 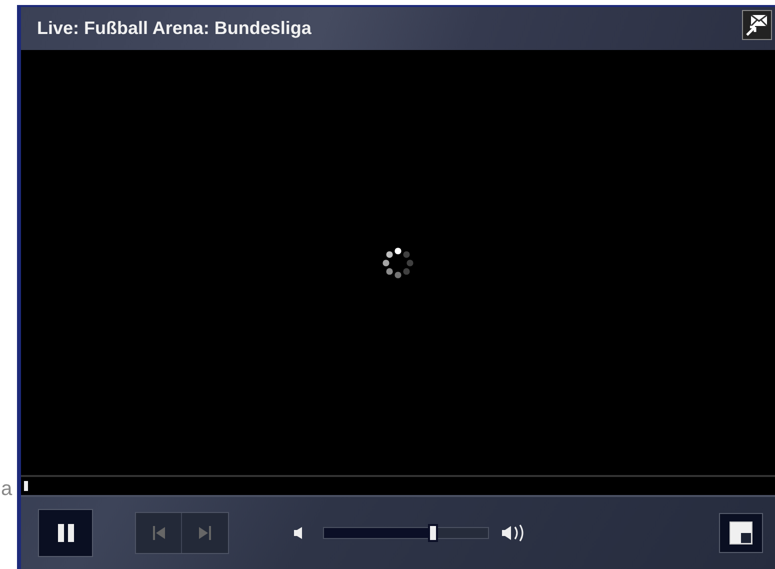 What do you see at coordinates (174, 28) in the screenshot?
I see `video-title: Live: Fußball Arena: Bundesliga` at bounding box center [174, 28].